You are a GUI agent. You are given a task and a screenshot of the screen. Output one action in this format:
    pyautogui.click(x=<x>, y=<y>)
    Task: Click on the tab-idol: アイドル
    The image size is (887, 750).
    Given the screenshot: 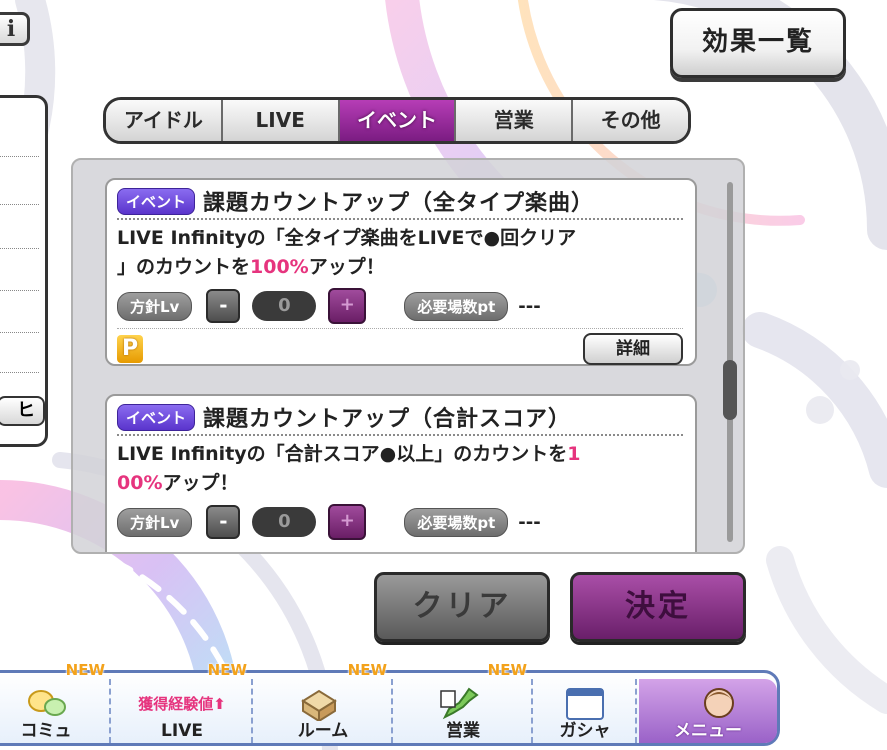 What is the action you would take?
    pyautogui.click(x=164, y=120)
    